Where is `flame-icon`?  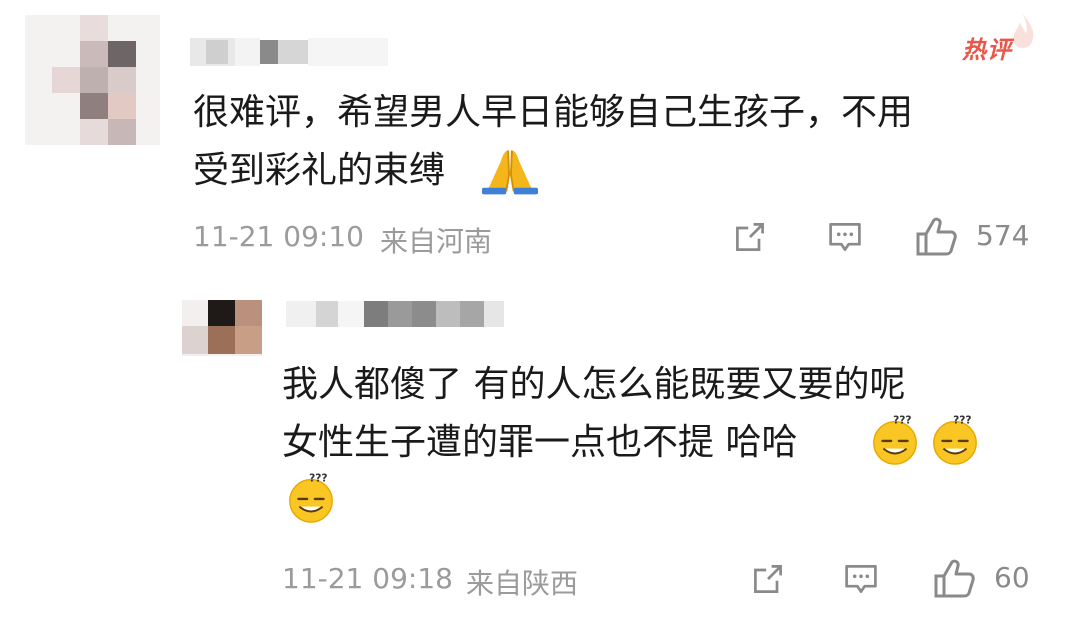 flame-icon is located at coordinates (1023, 31).